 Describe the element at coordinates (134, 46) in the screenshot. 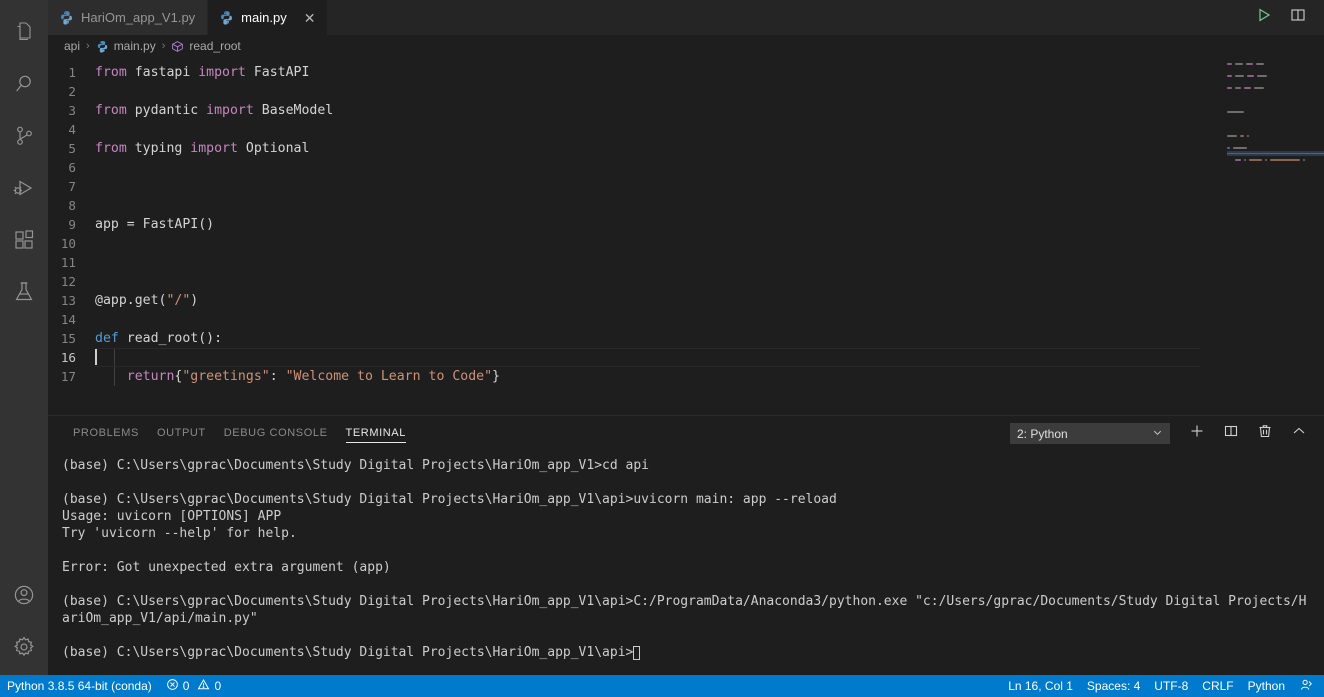

I see `breadcrumb-label: main.py` at that location.